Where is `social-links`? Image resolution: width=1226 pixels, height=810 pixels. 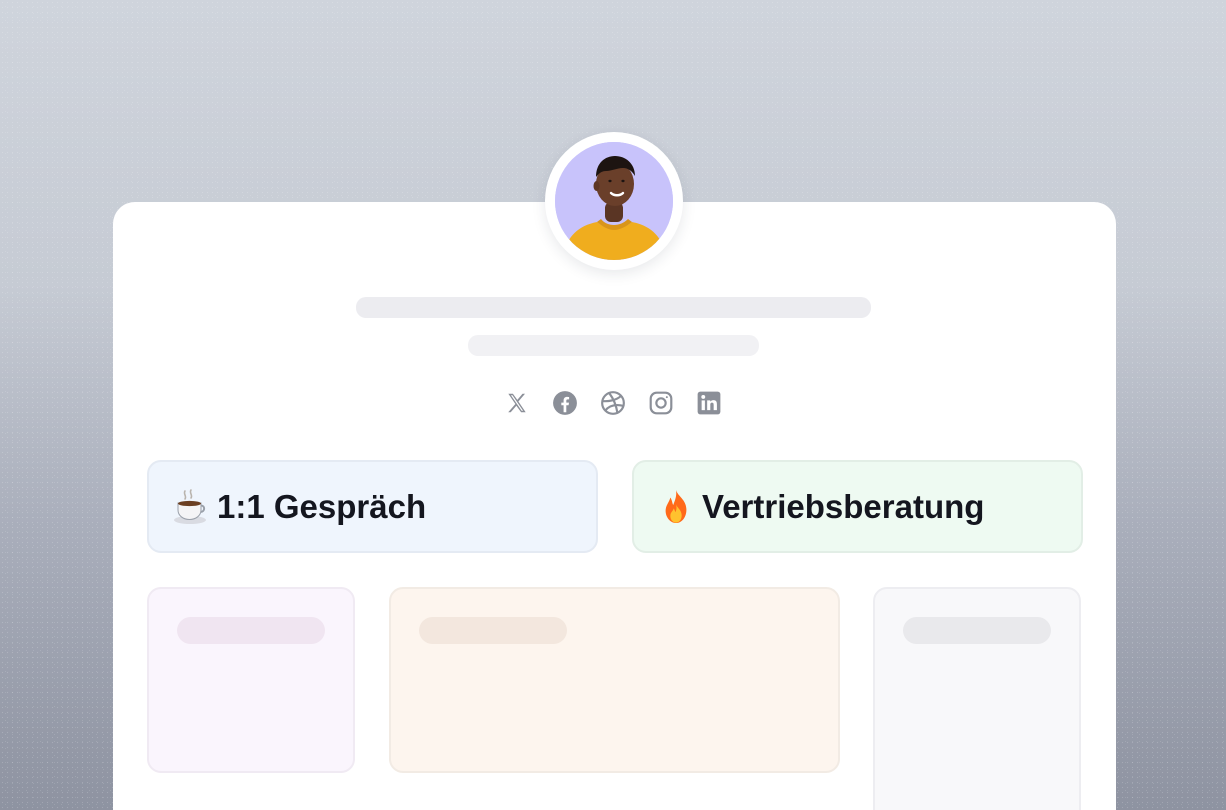 social-links is located at coordinates (613, 403).